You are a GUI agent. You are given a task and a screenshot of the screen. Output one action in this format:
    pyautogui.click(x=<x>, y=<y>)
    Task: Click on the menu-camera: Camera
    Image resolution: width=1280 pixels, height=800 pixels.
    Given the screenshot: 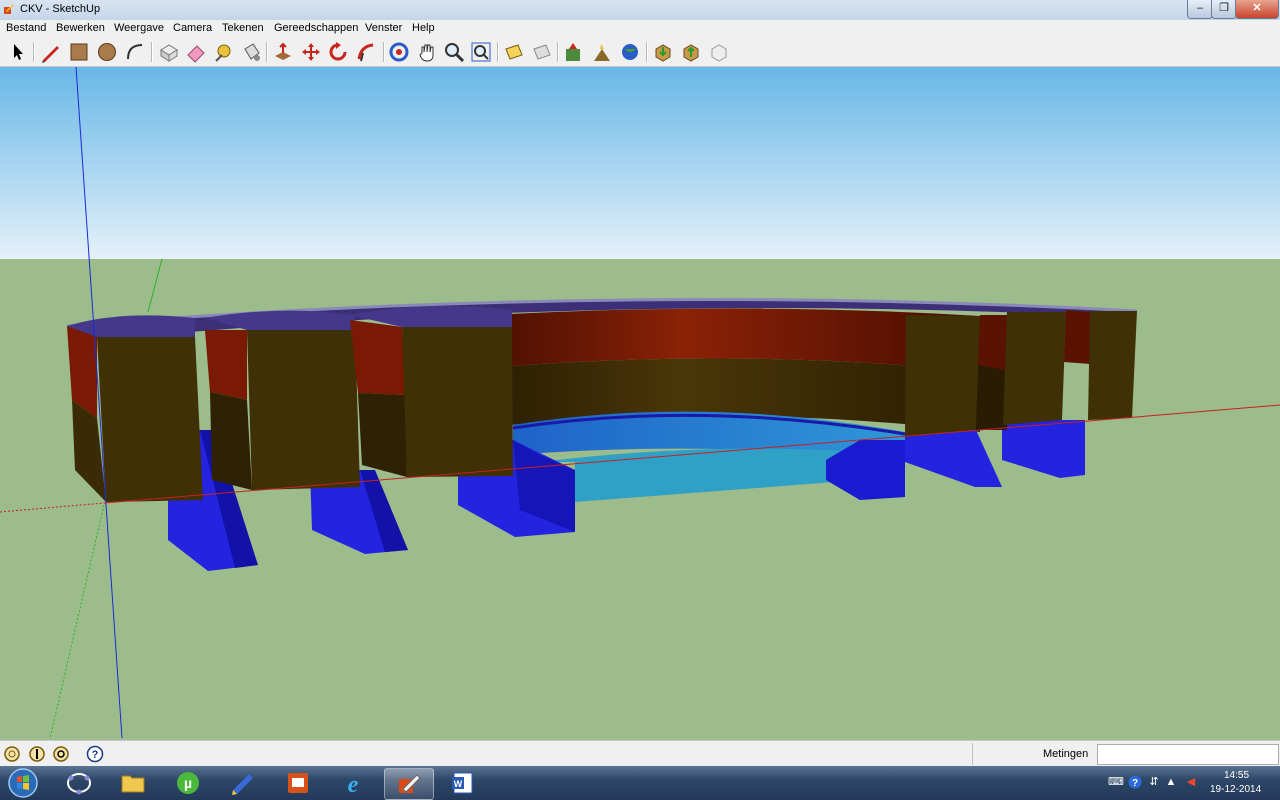 What is the action you would take?
    pyautogui.click(x=192, y=28)
    